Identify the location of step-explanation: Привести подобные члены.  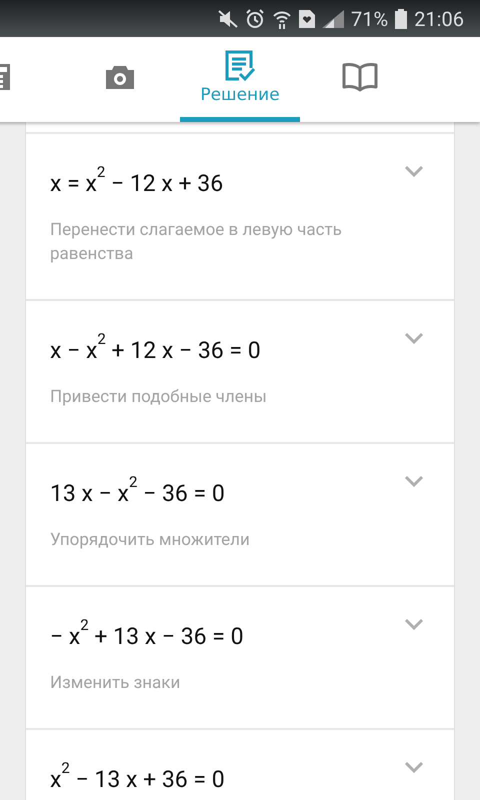
(159, 397).